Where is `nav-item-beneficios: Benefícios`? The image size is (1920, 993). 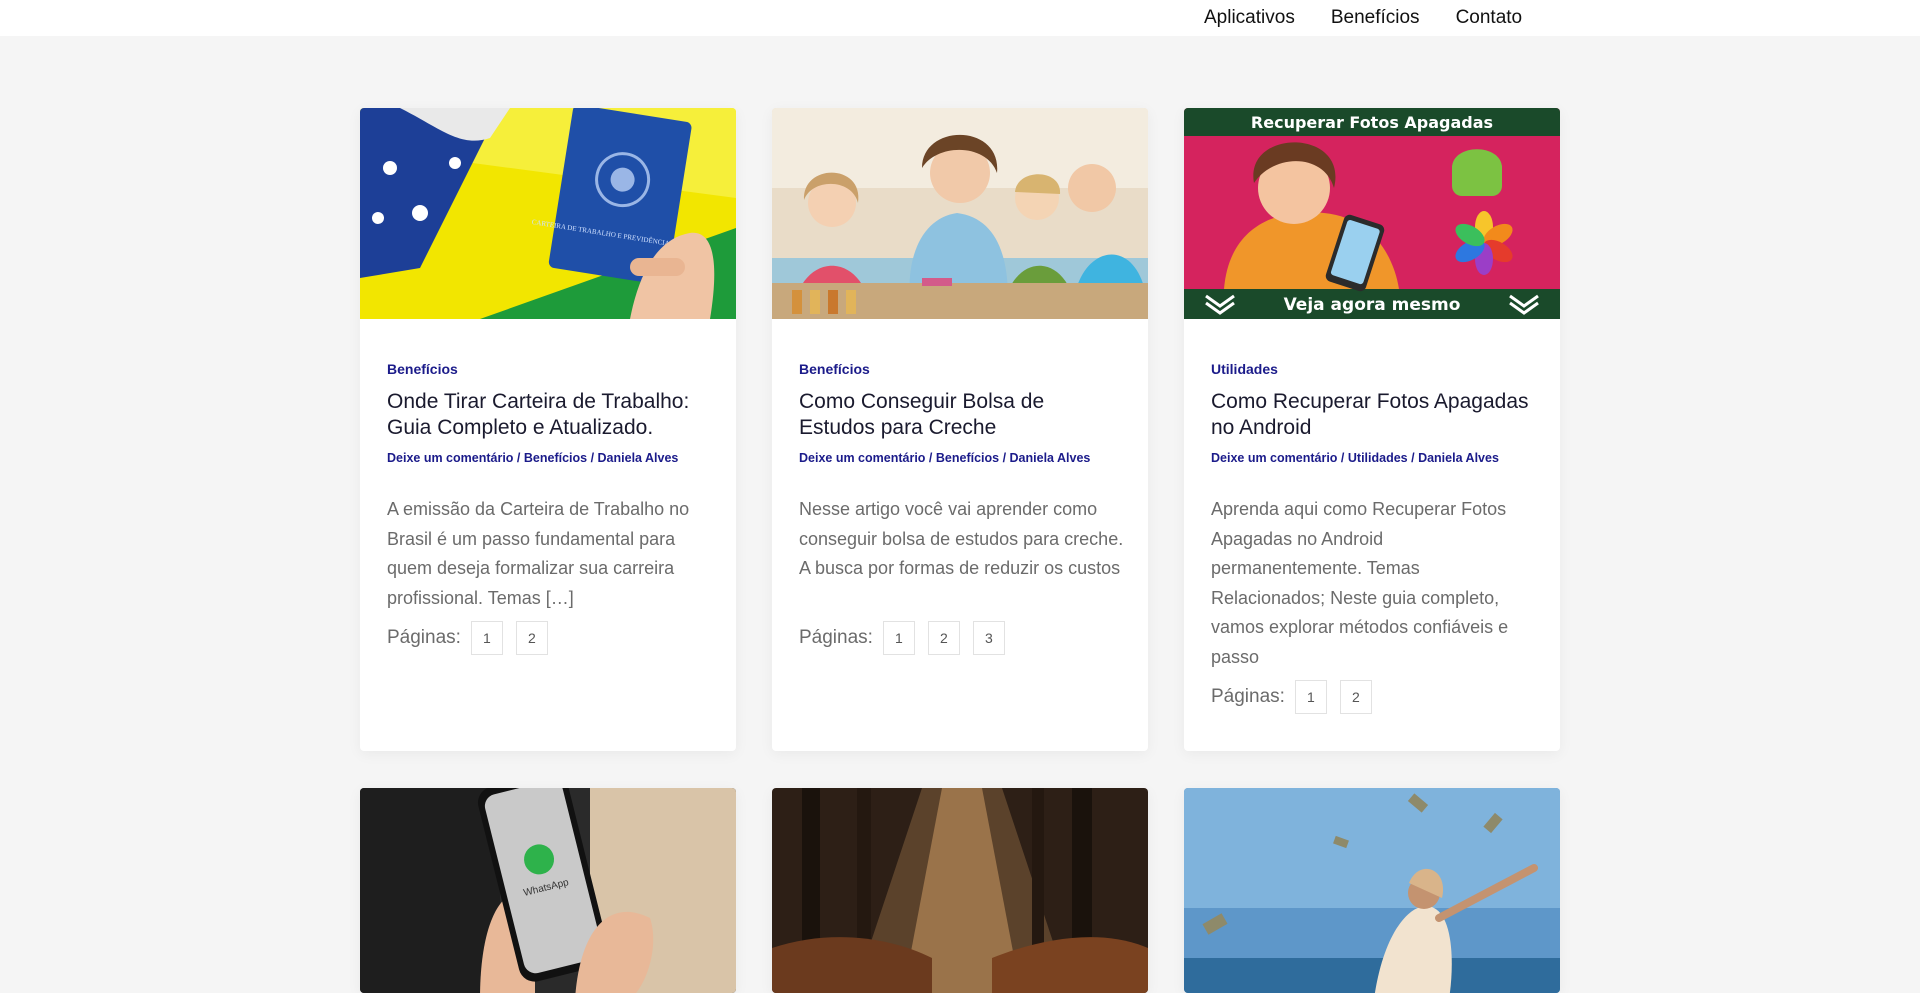
nav-item-beneficios: Benefícios is located at coordinates (1375, 18).